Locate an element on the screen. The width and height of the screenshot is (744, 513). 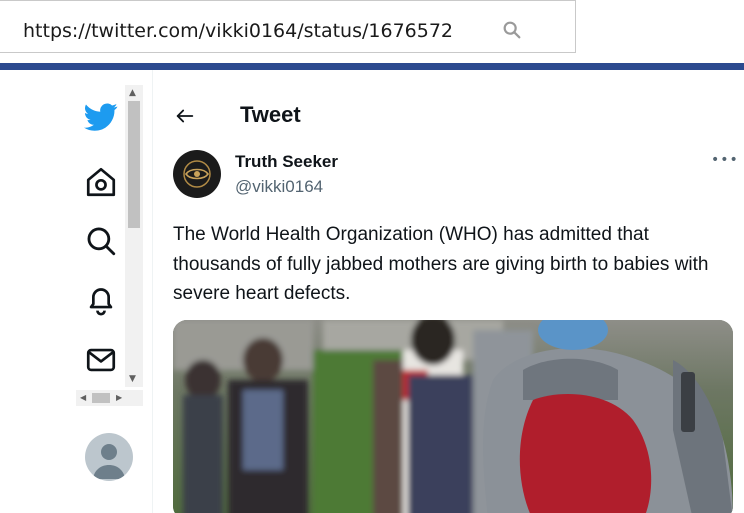
search-nav-icon is located at coordinates (101, 241).